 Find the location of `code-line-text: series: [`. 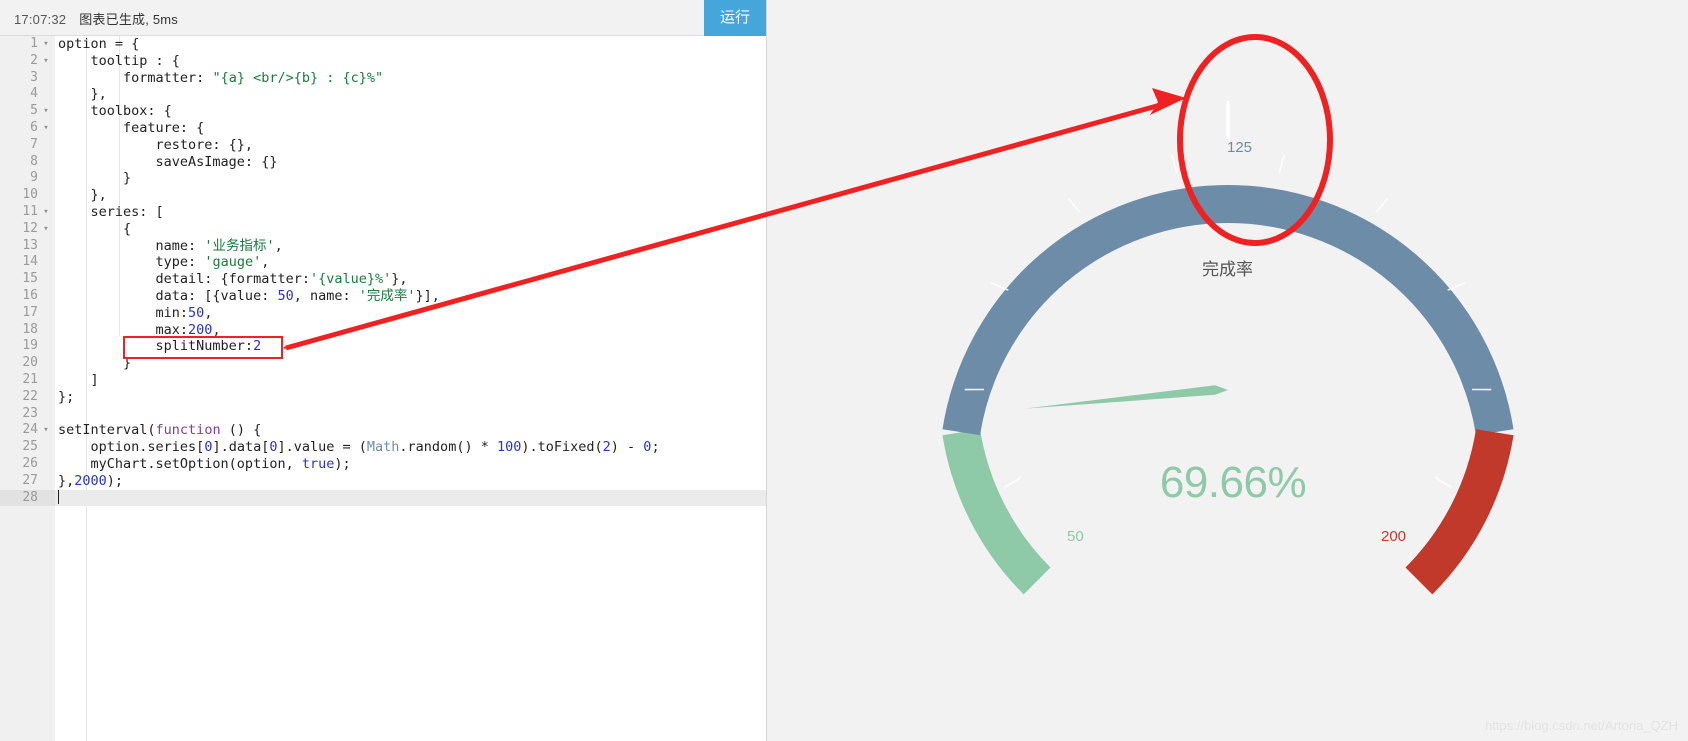

code-line-text: series: [ is located at coordinates (111, 211).